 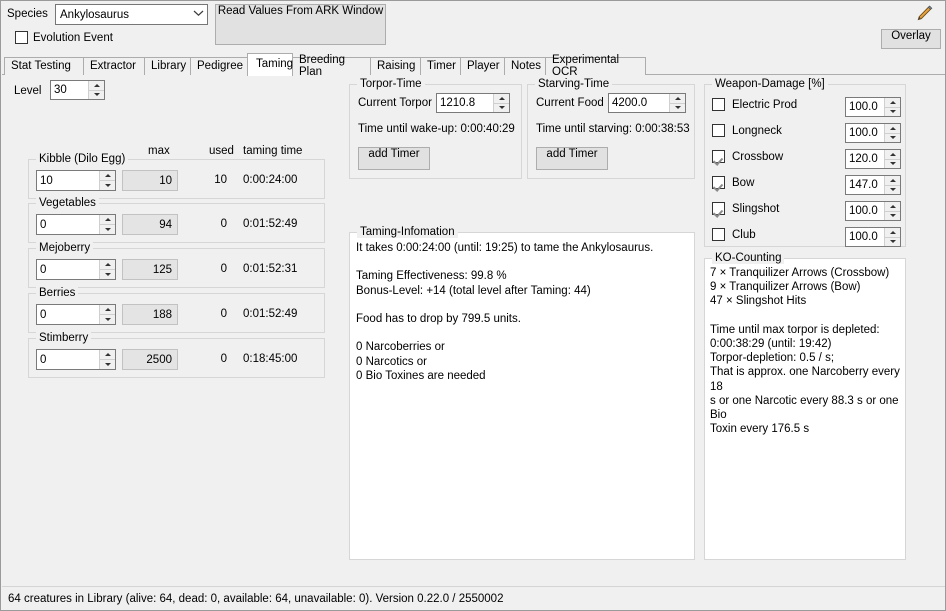 I want to click on level-stepper: 30, so click(x=77, y=90).